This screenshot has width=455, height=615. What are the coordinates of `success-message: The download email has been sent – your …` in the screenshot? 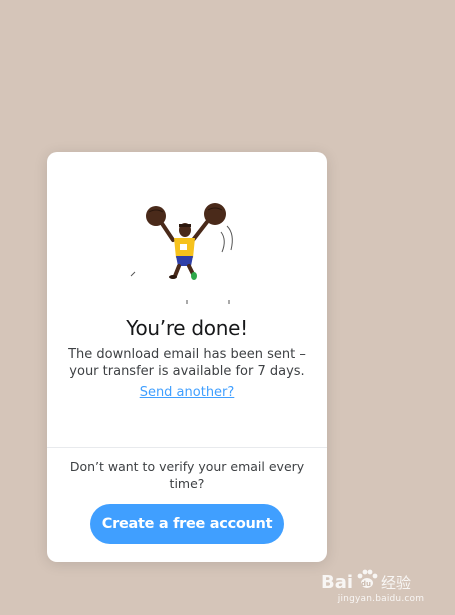 It's located at (187, 363).